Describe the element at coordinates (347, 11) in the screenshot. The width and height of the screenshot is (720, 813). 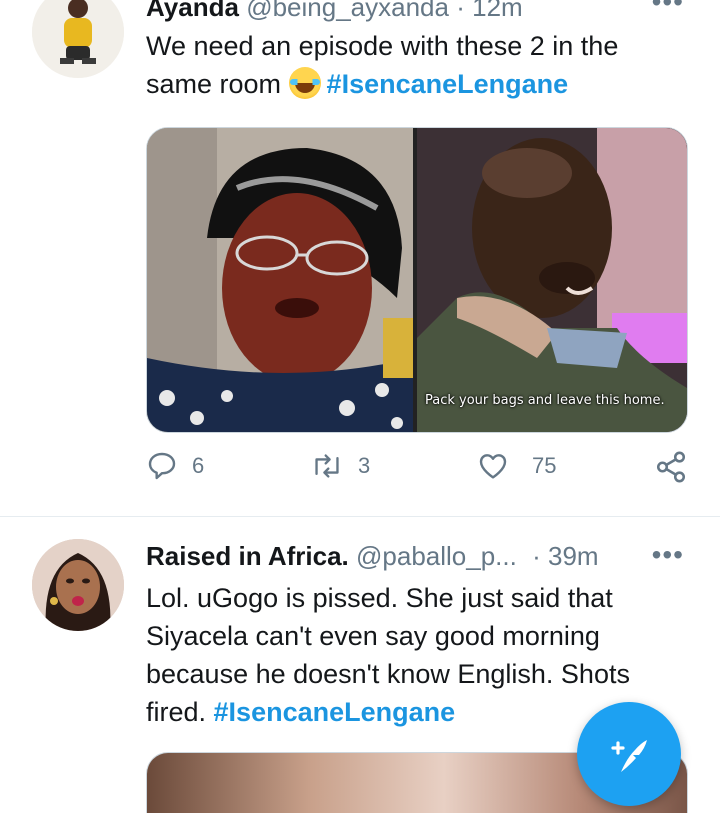
I see `user-handle: @being_ayxanda` at that location.